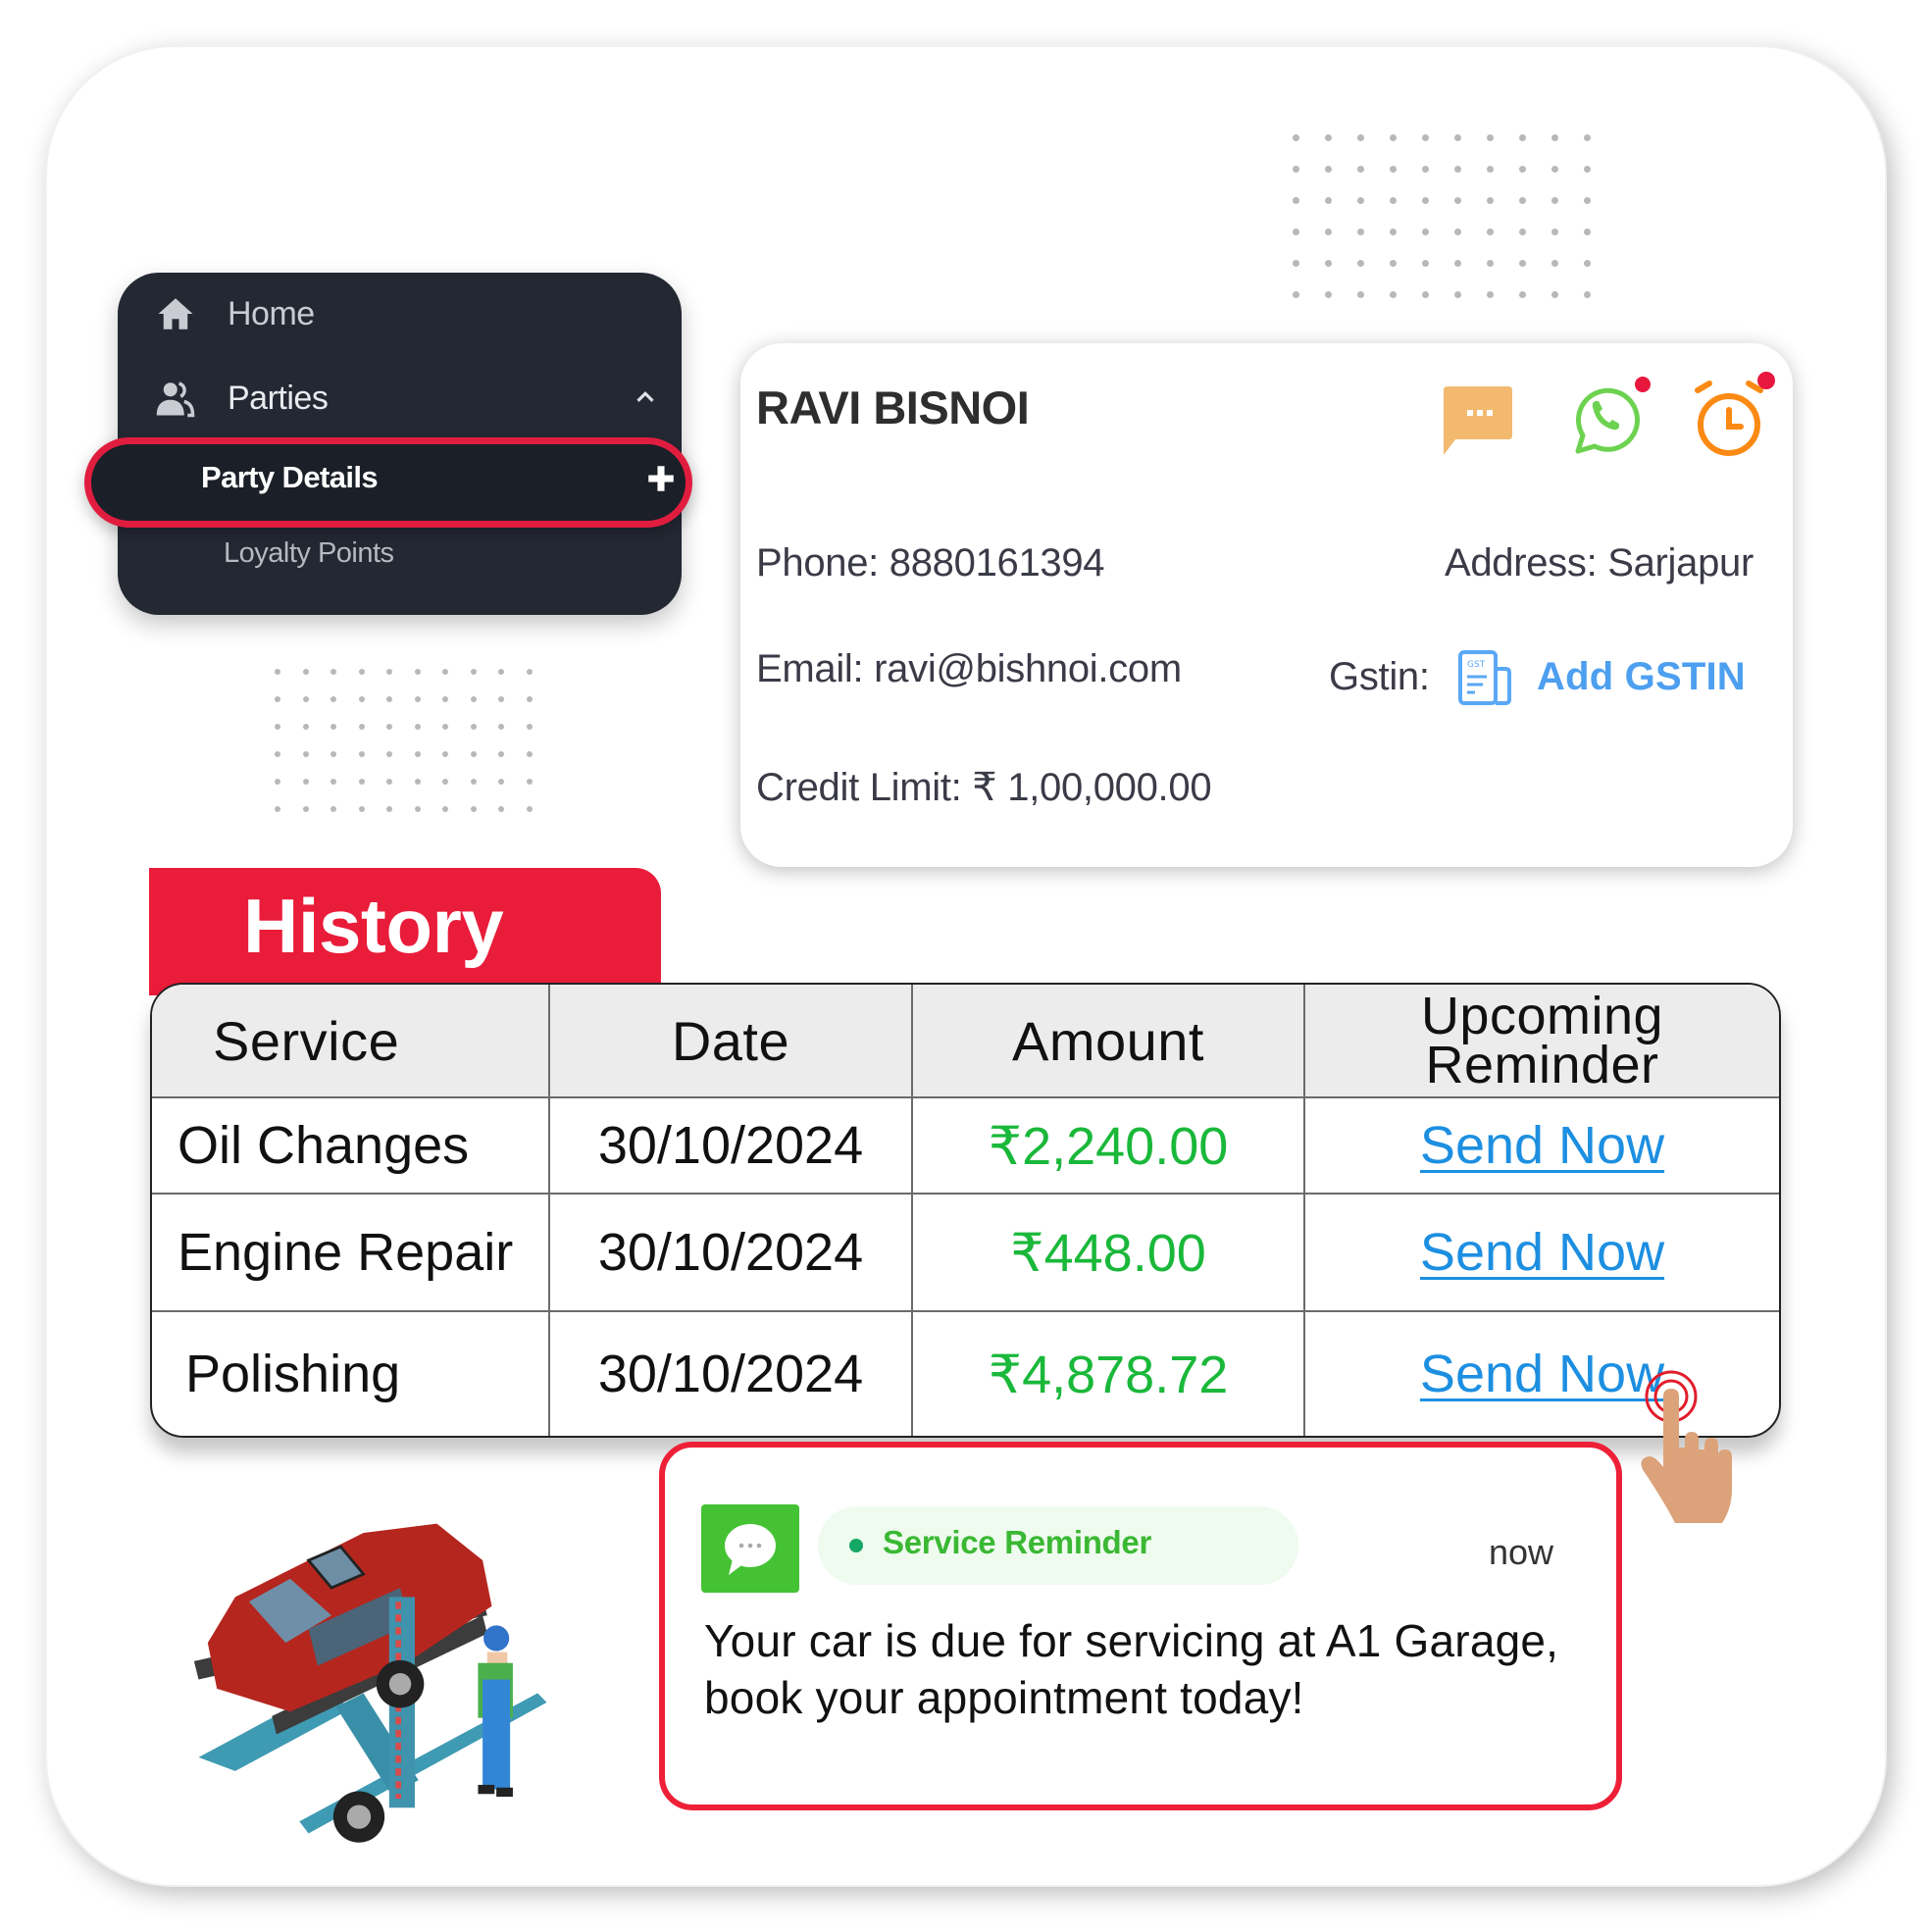  Describe the element at coordinates (1108, 1252) in the screenshot. I see `amount-cell: ₹448.00` at that location.